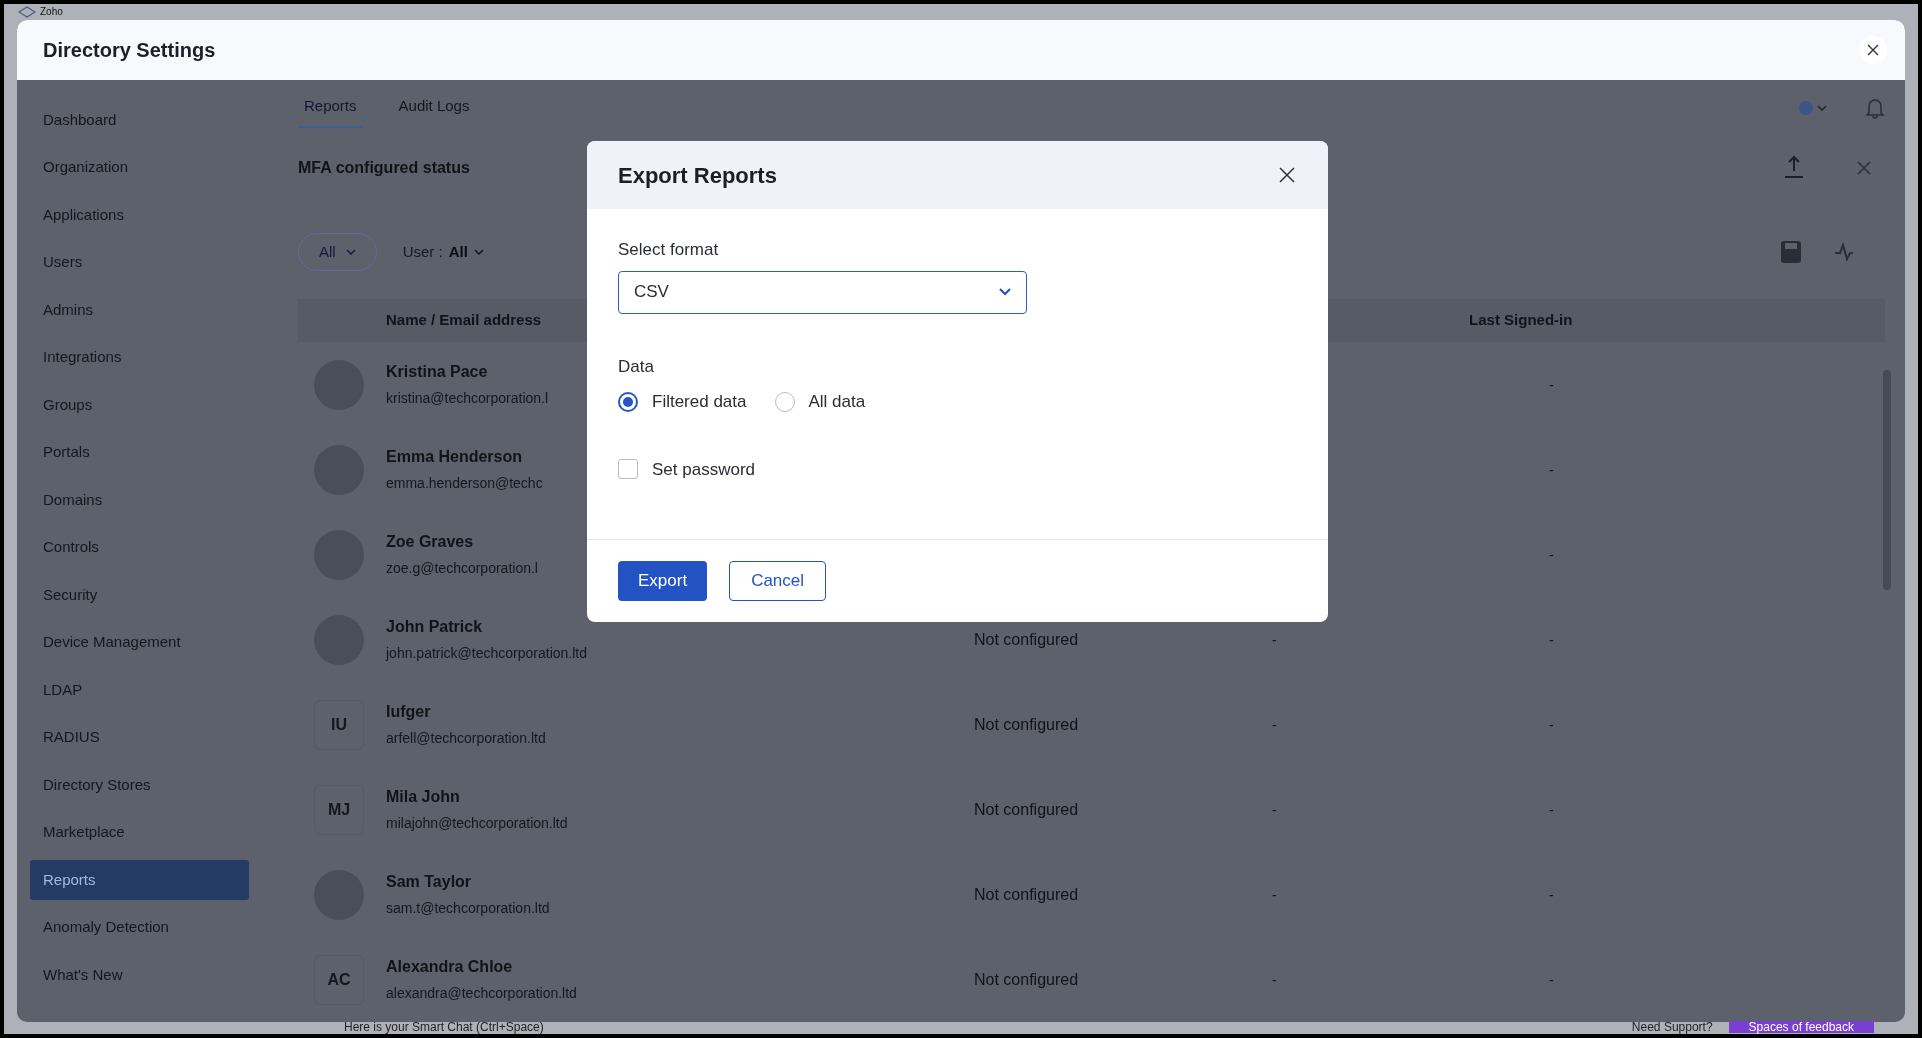 Image resolution: width=1922 pixels, height=1038 pixels. Describe the element at coordinates (339, 724) in the screenshot. I see `avatar-initials: IU` at that location.